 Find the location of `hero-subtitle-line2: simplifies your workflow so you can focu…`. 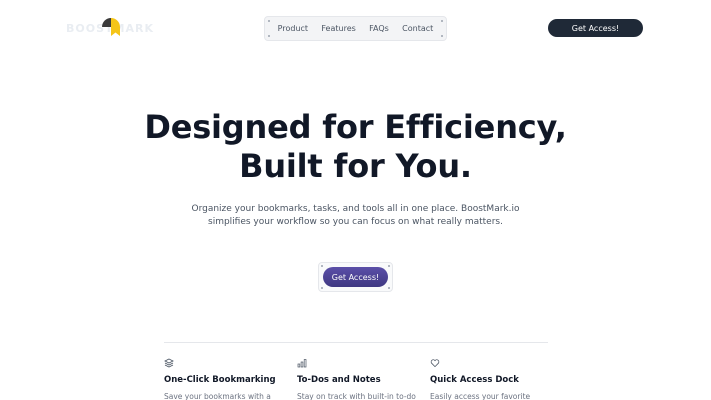

hero-subtitle-line2: simplifies your workflow so you can focu… is located at coordinates (355, 222).